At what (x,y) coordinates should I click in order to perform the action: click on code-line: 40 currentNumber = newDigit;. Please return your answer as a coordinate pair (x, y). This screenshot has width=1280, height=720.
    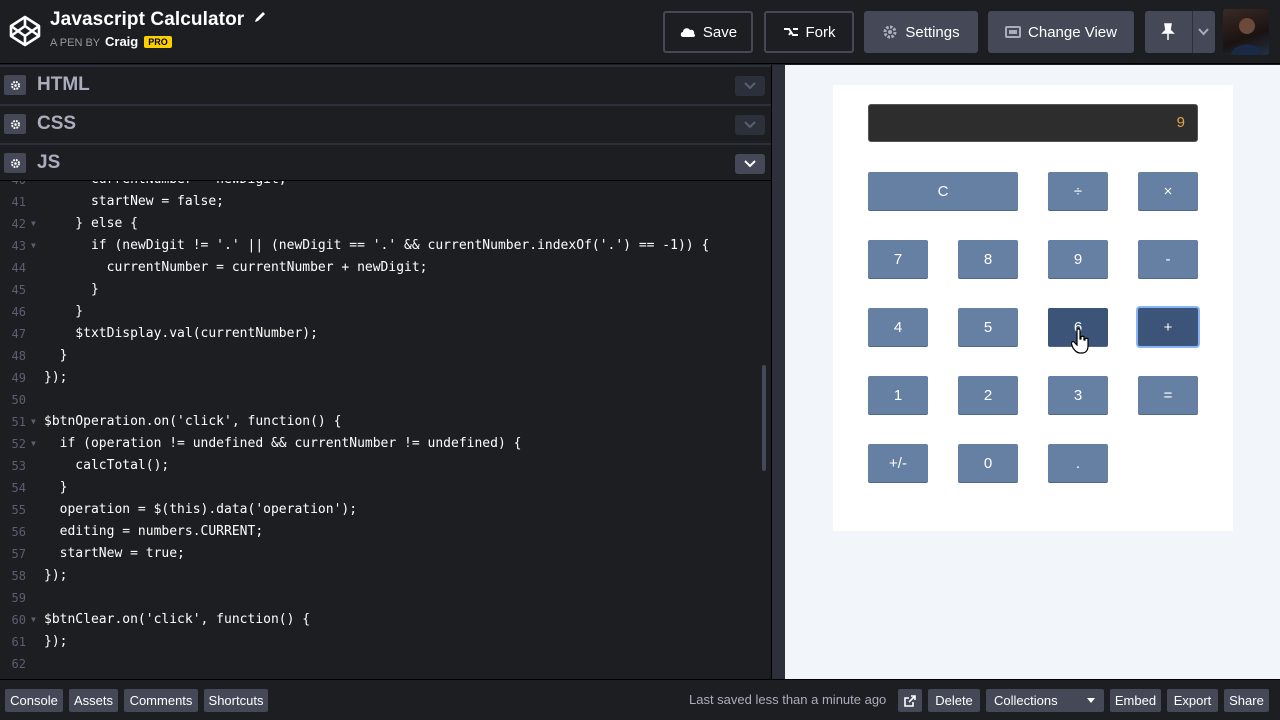
    Looking at the image, I should click on (380, 186).